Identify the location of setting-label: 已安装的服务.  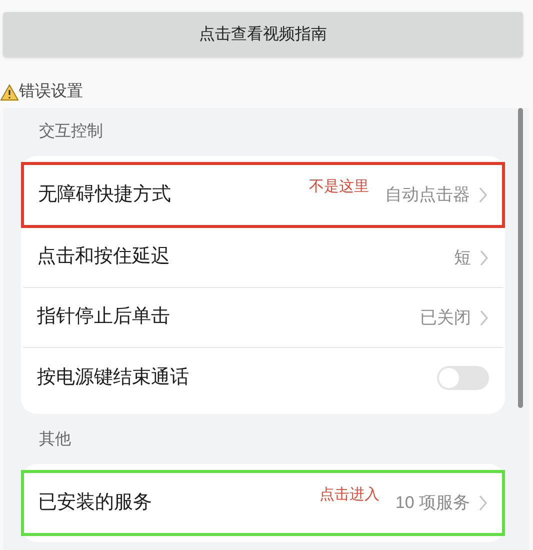
(95, 502).